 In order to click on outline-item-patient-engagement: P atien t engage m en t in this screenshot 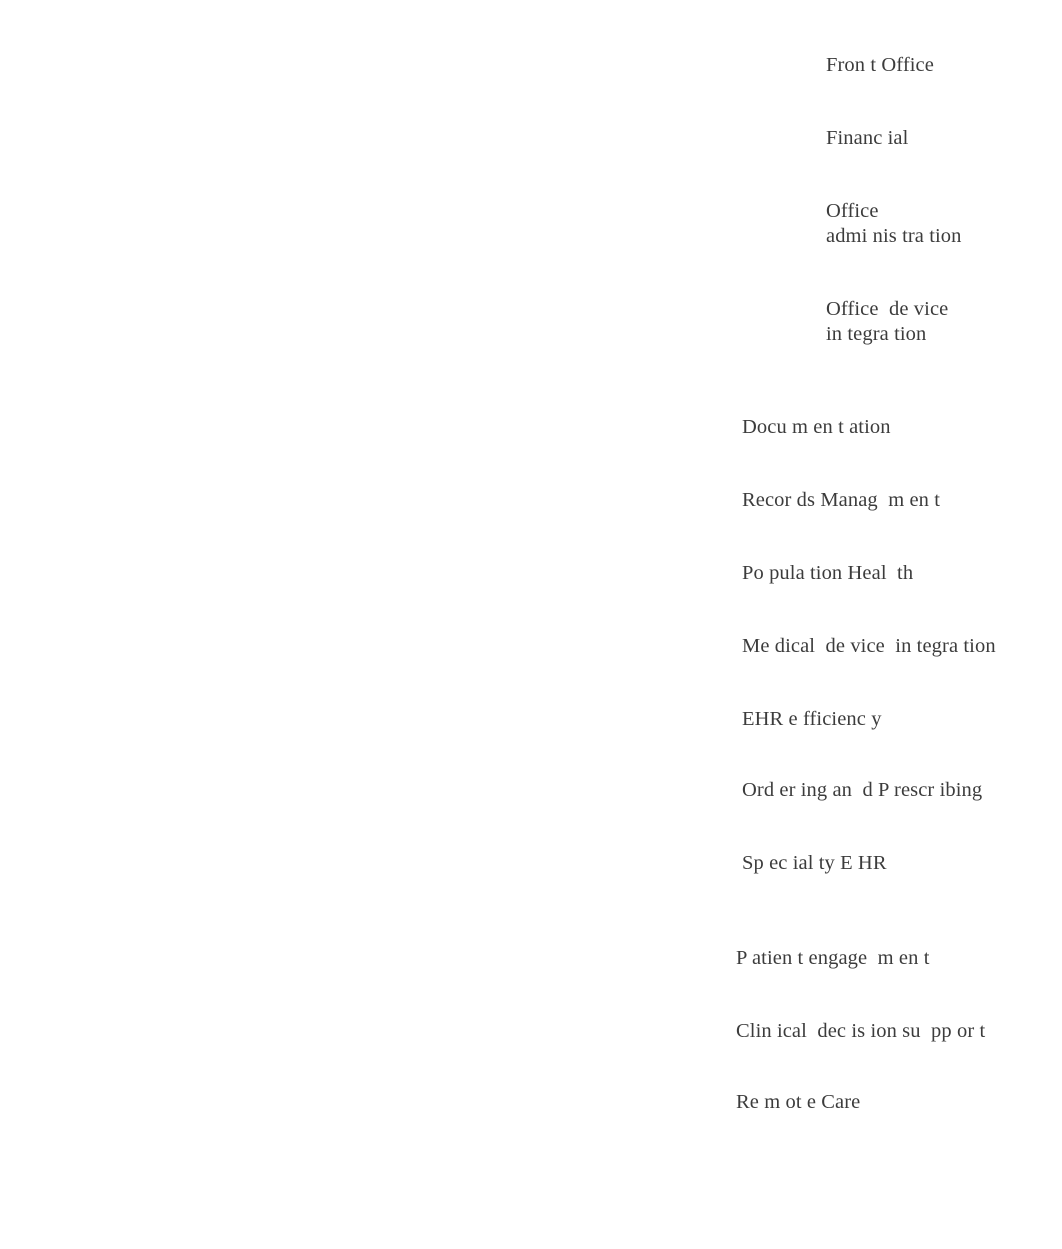, I will do `click(833, 958)`.